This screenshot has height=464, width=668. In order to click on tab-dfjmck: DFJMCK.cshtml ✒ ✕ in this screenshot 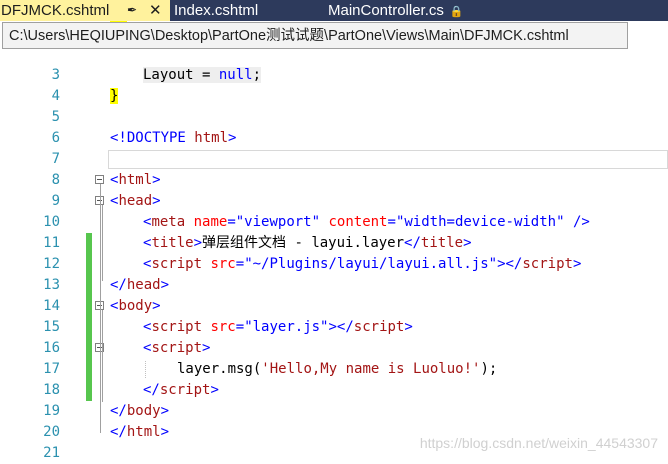, I will do `click(85, 10)`.